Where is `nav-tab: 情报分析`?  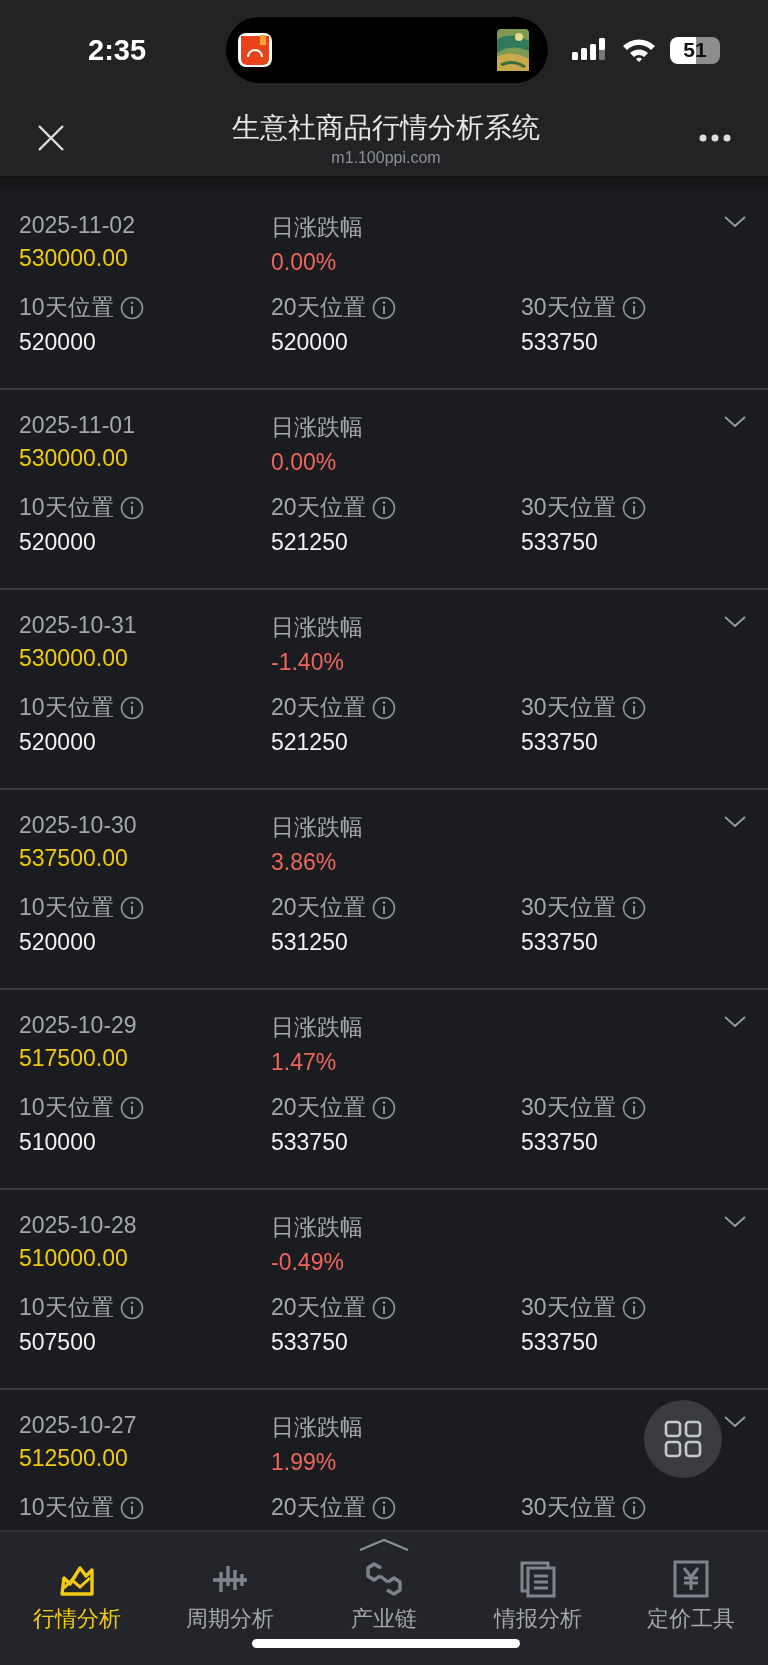 nav-tab: 情报分析 is located at coordinates (537, 1597).